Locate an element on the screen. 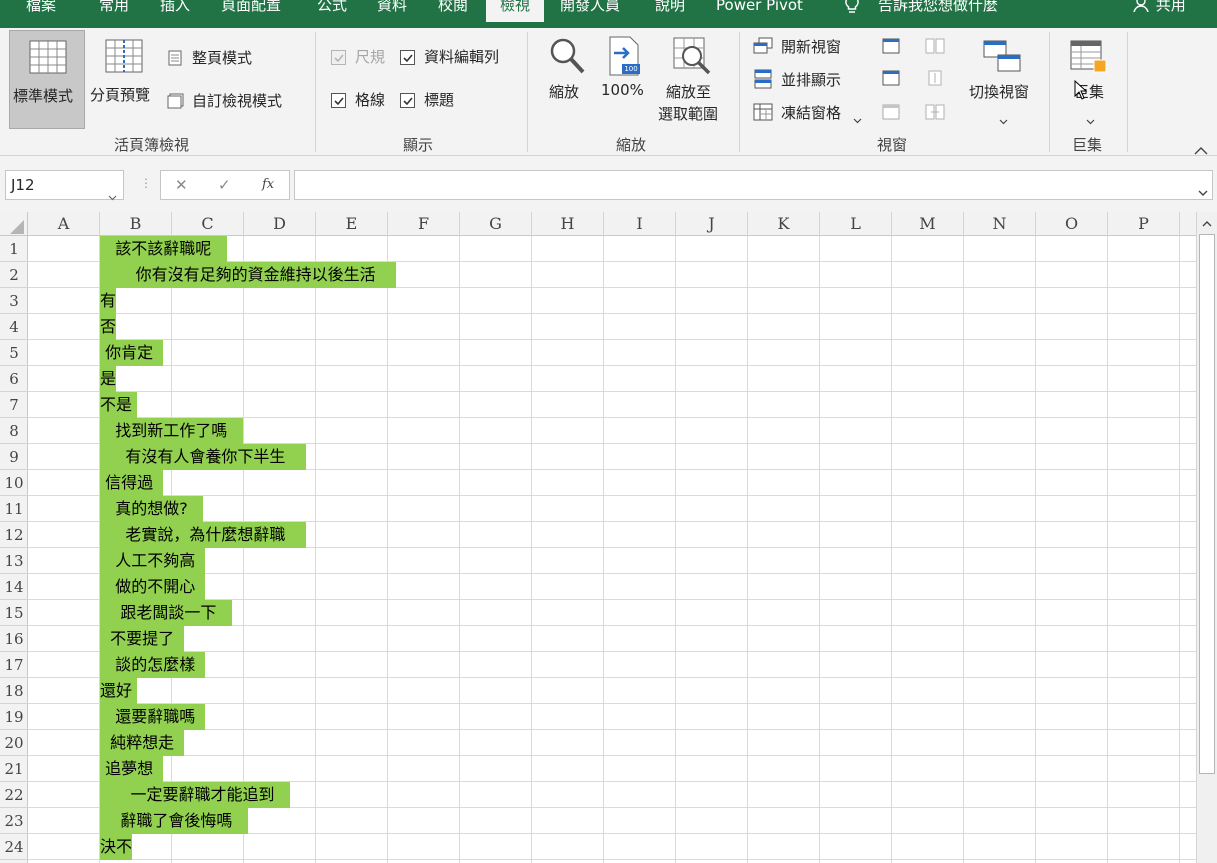 This screenshot has width=1217, height=863. cell-b12: 老實說，為什麼想辭職 is located at coordinates (203, 535).